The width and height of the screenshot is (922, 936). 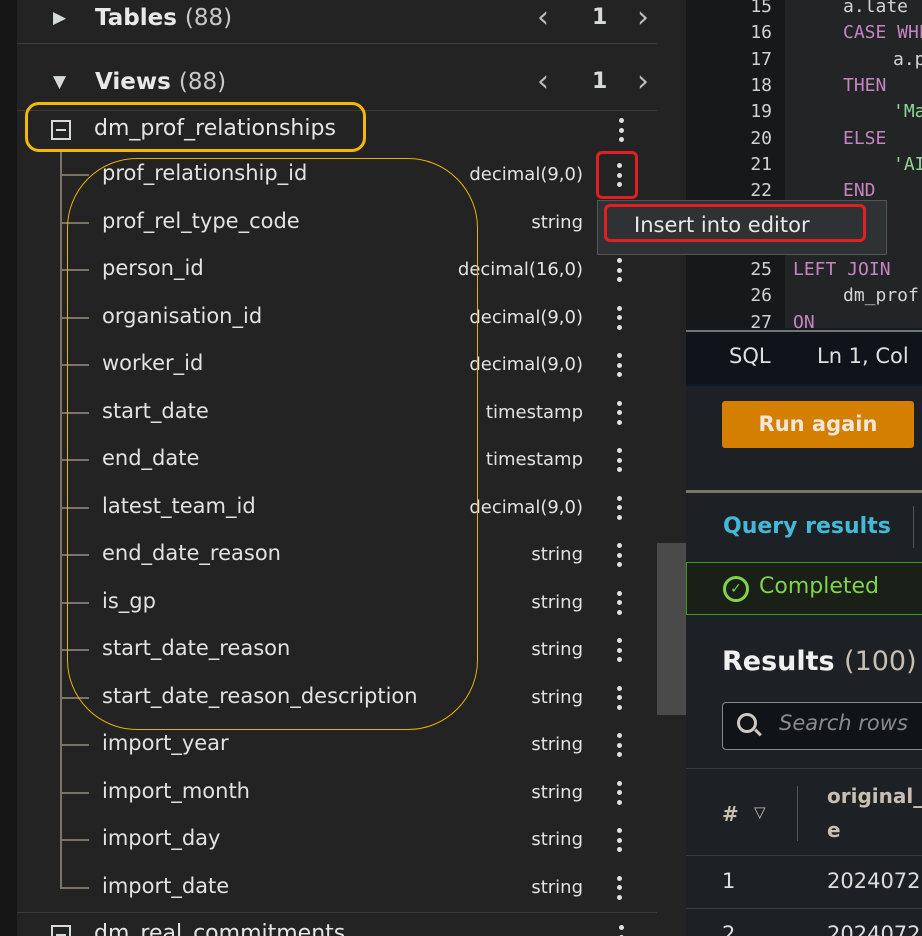 What do you see at coordinates (337, 924) in the screenshot?
I see `view-item: dm_real_commitments` at bounding box center [337, 924].